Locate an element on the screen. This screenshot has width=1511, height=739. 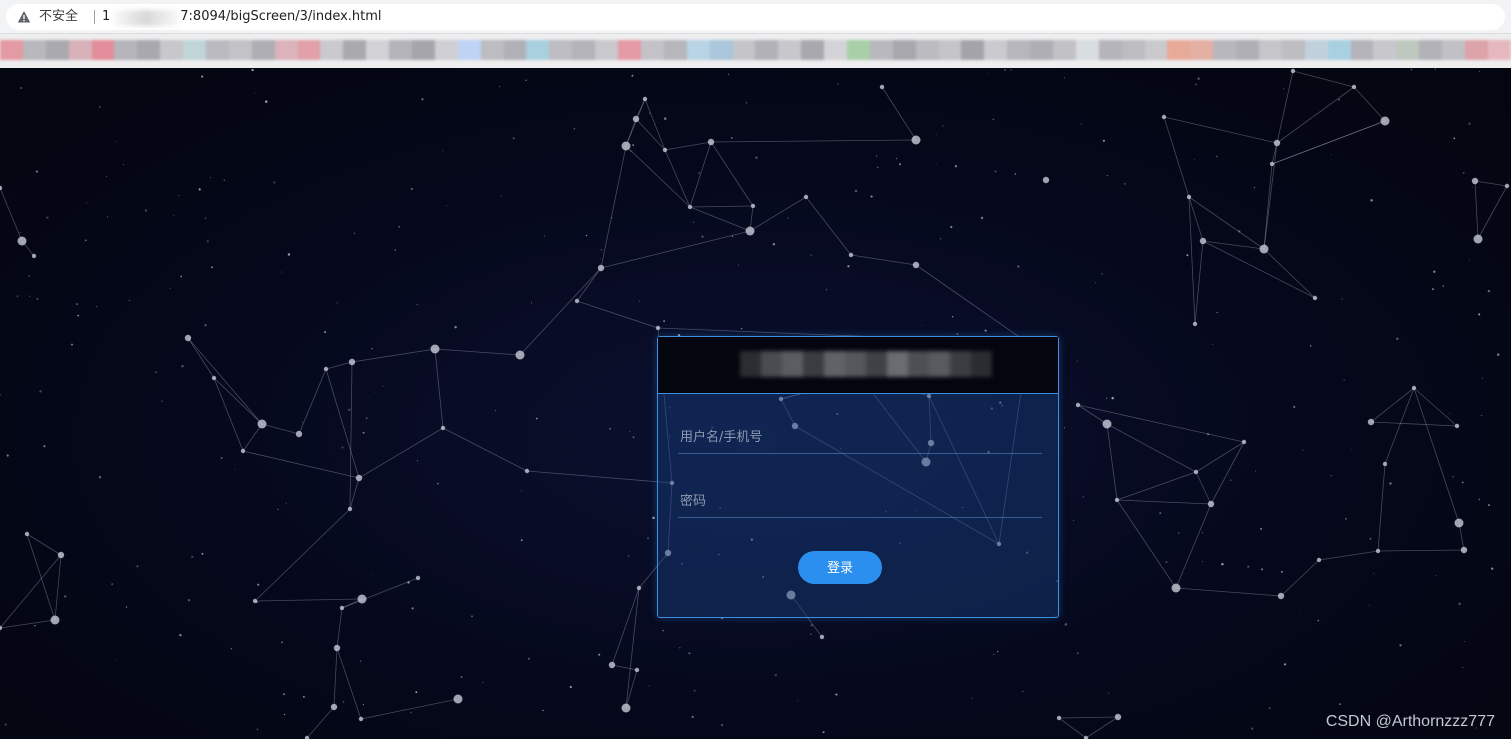
username-input is located at coordinates (860, 437).